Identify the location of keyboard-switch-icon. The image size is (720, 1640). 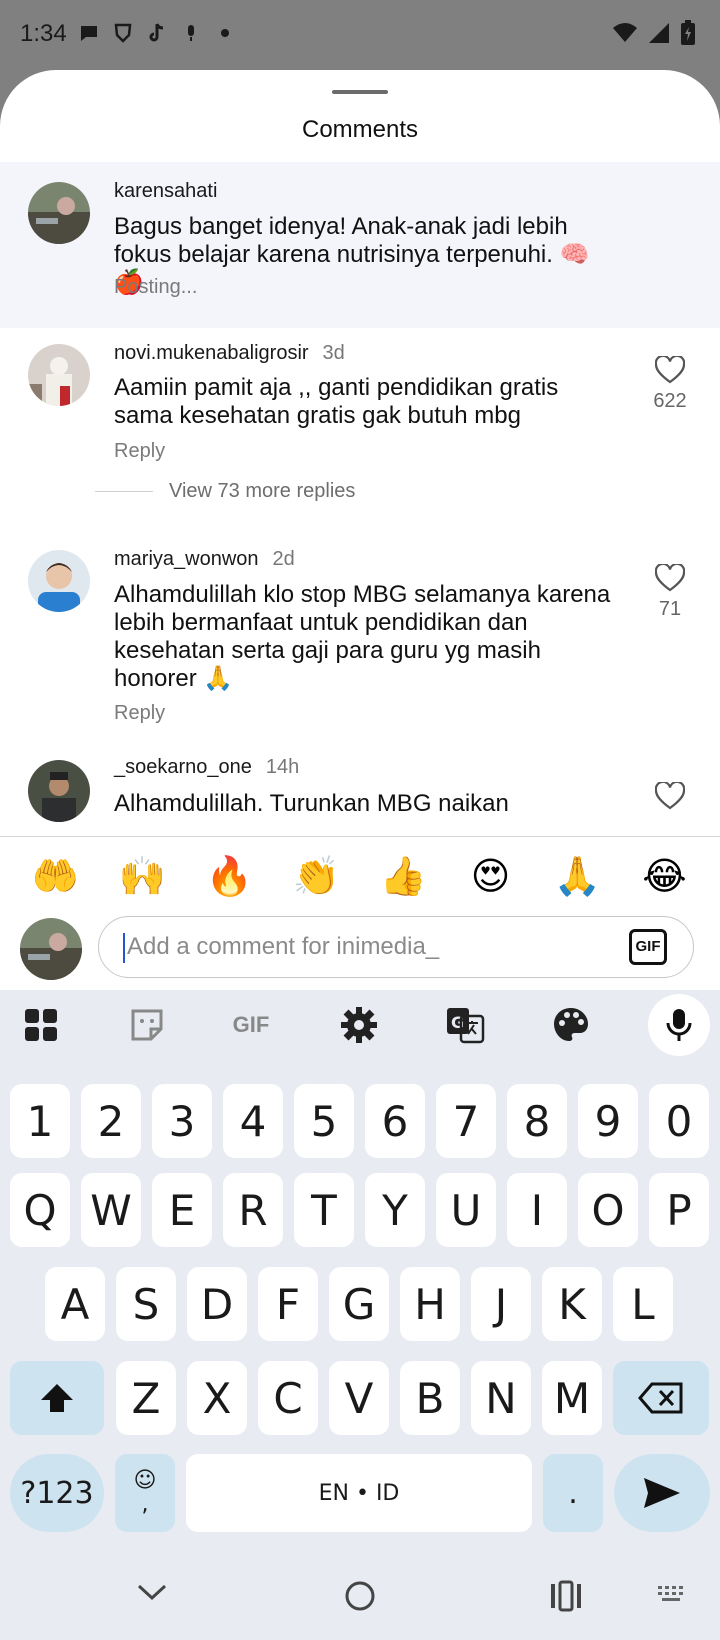
(671, 1597).